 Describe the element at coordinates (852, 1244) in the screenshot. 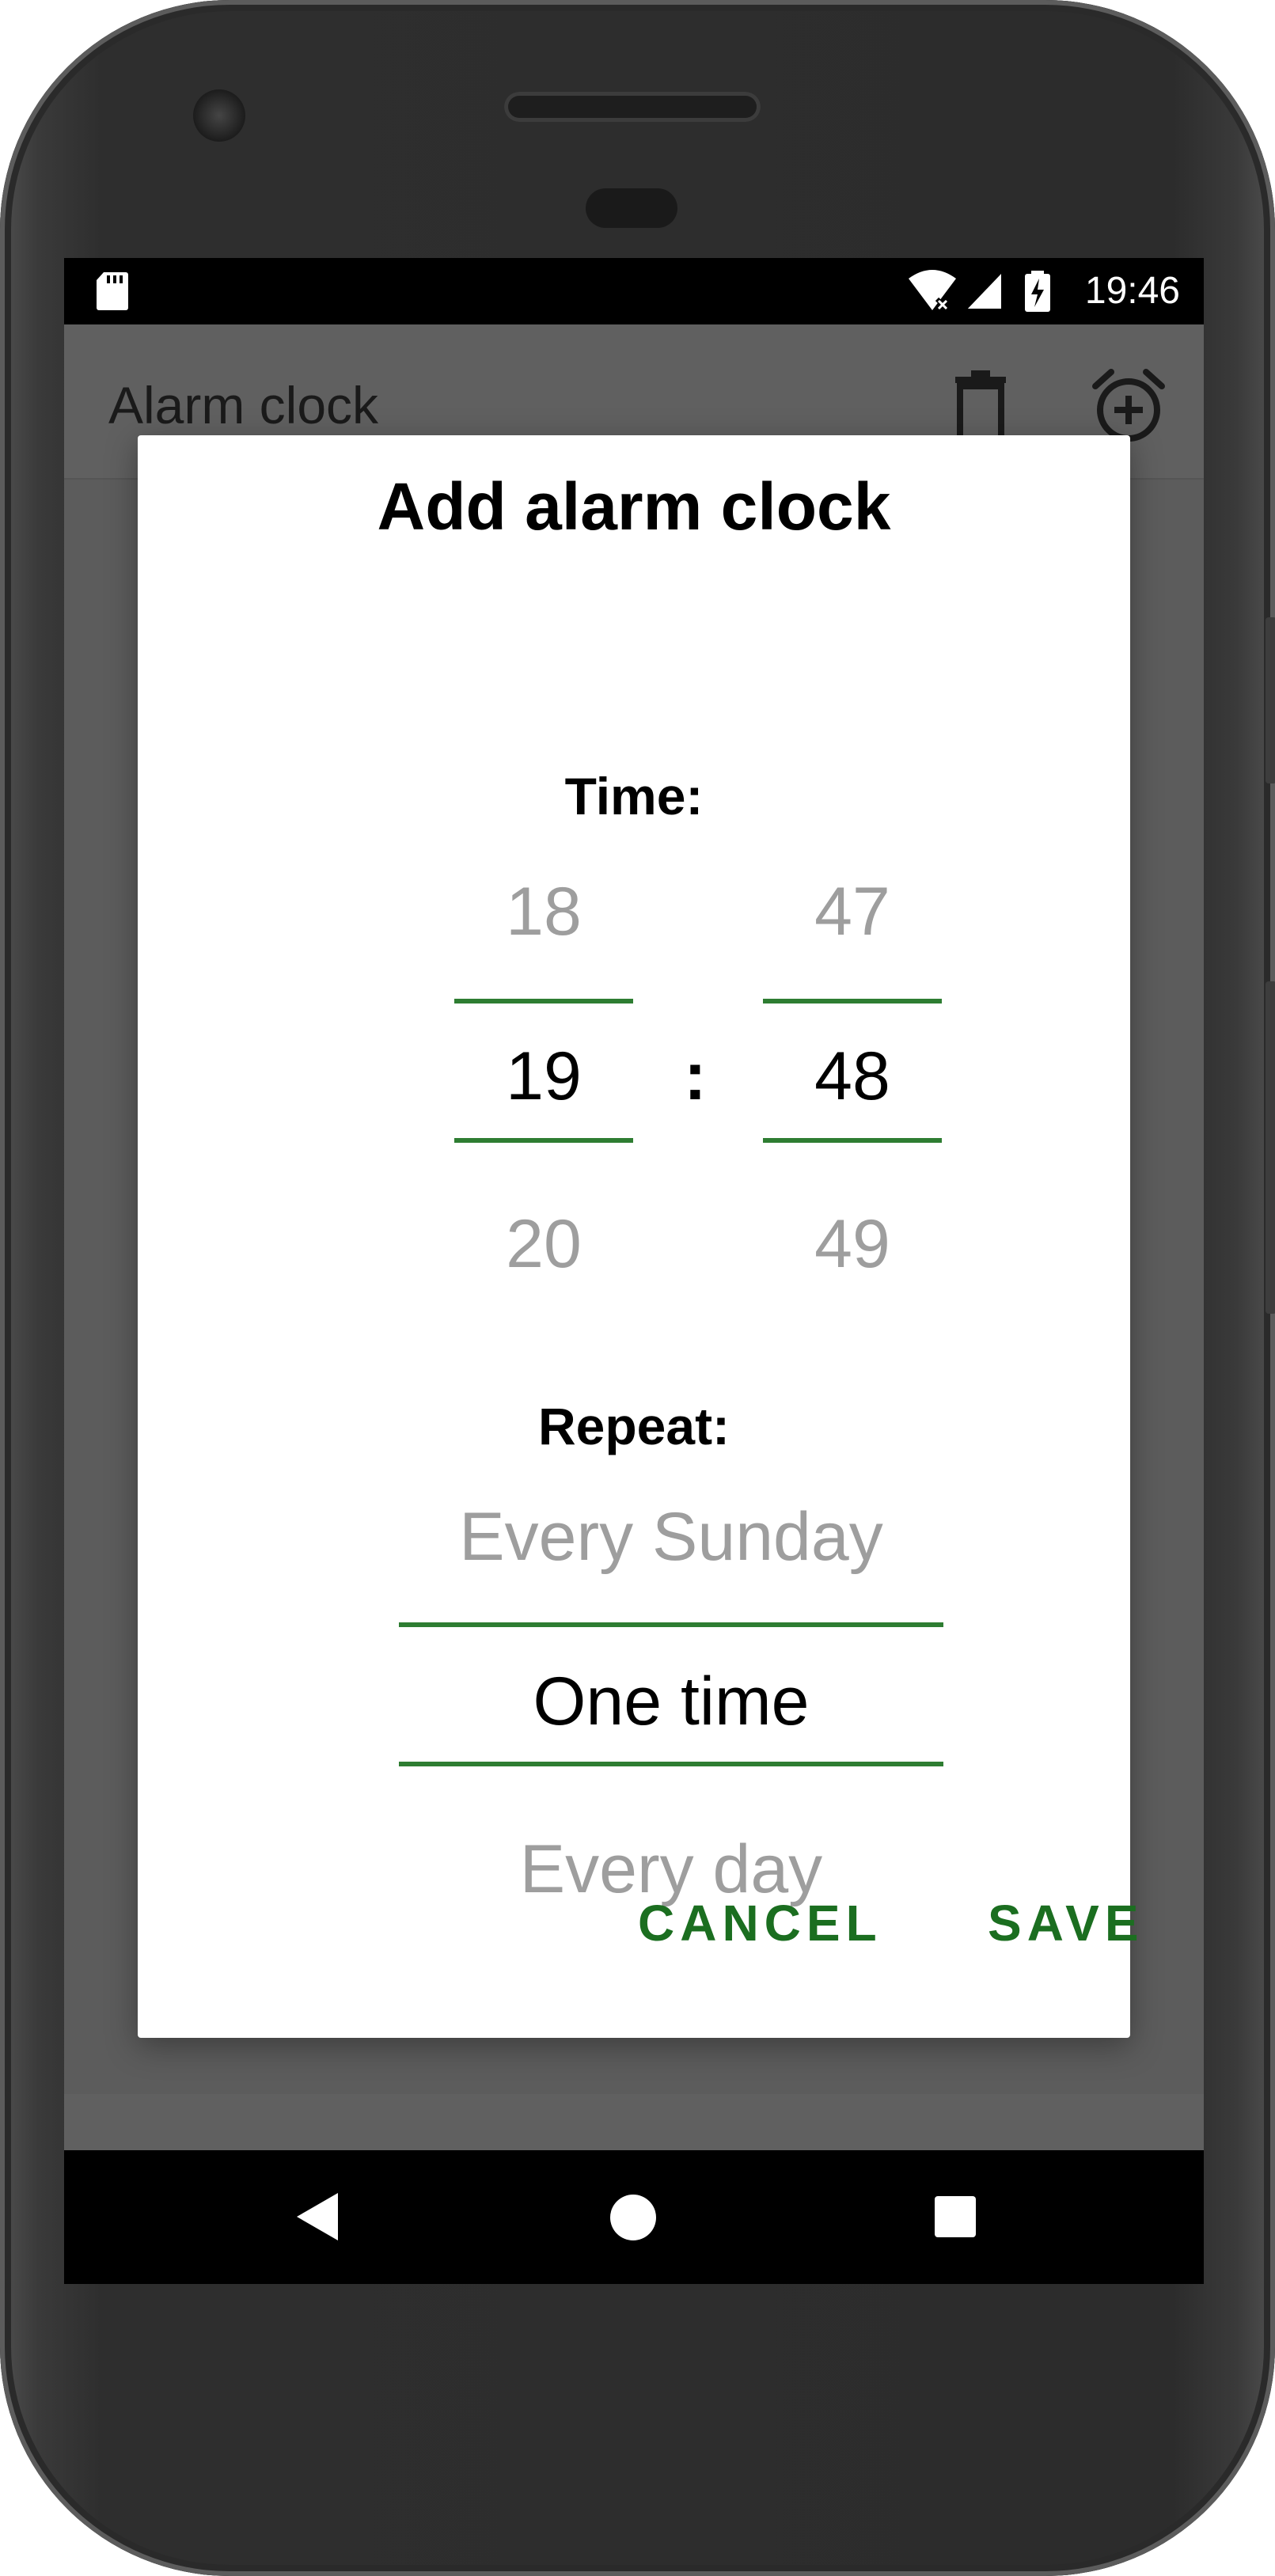

I see `minute-next: 49` at that location.